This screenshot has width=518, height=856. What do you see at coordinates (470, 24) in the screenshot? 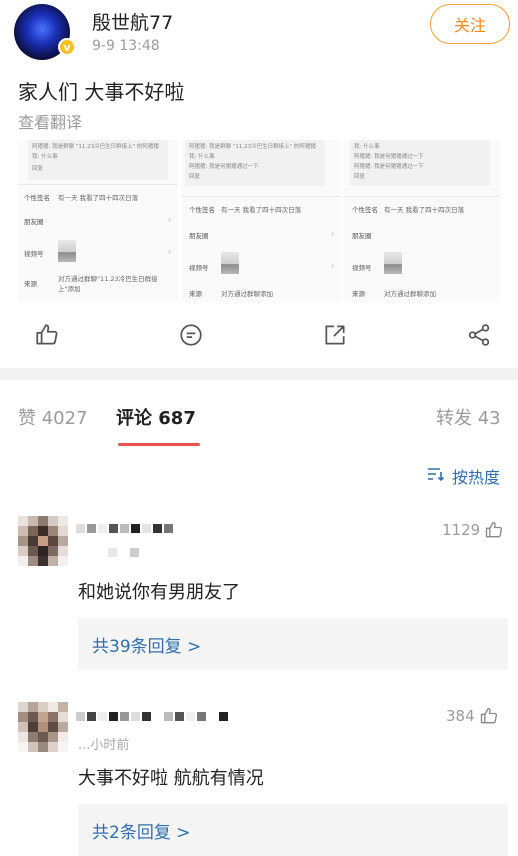
I see `follow-button: 关注` at bounding box center [470, 24].